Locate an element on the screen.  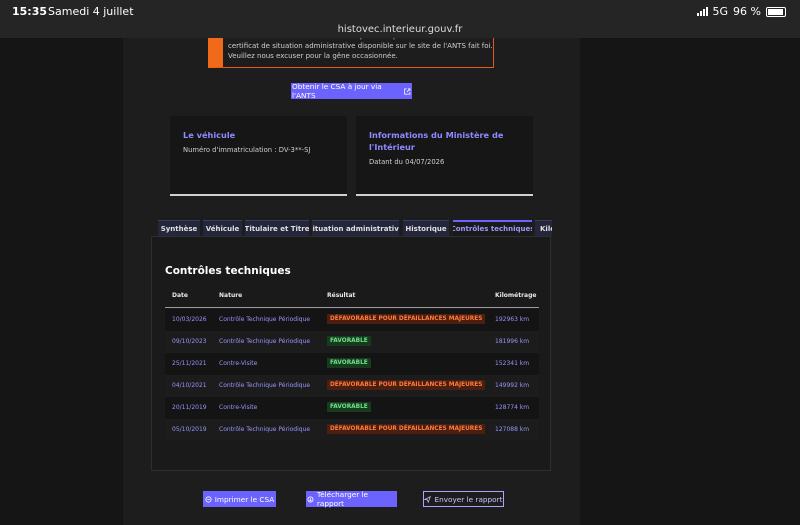
download-icon is located at coordinates (310, 499).